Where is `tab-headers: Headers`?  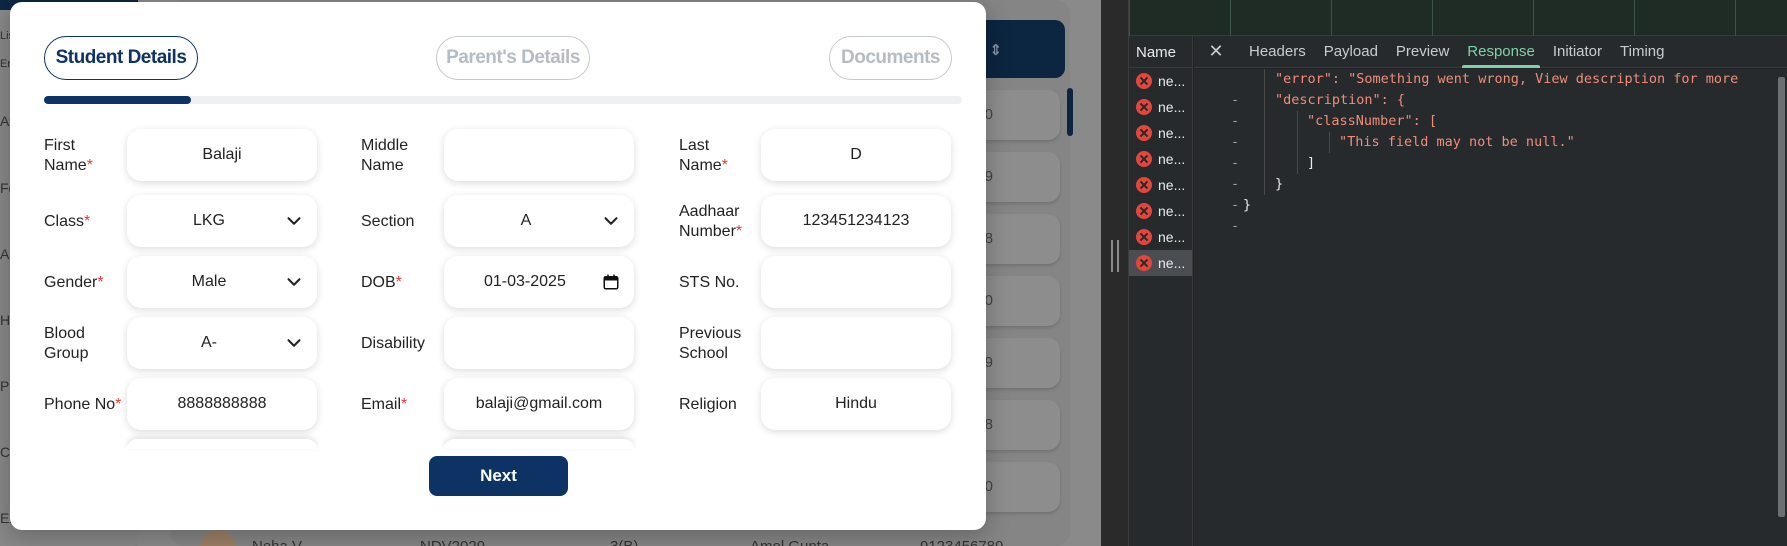
tab-headers: Headers is located at coordinates (1277, 52).